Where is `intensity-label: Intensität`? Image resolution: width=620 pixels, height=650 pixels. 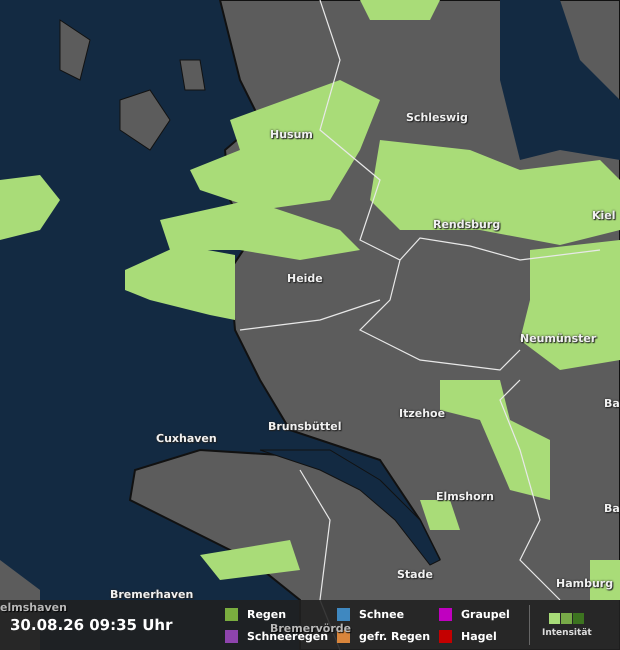
intensity-label: Intensität is located at coordinates (567, 633).